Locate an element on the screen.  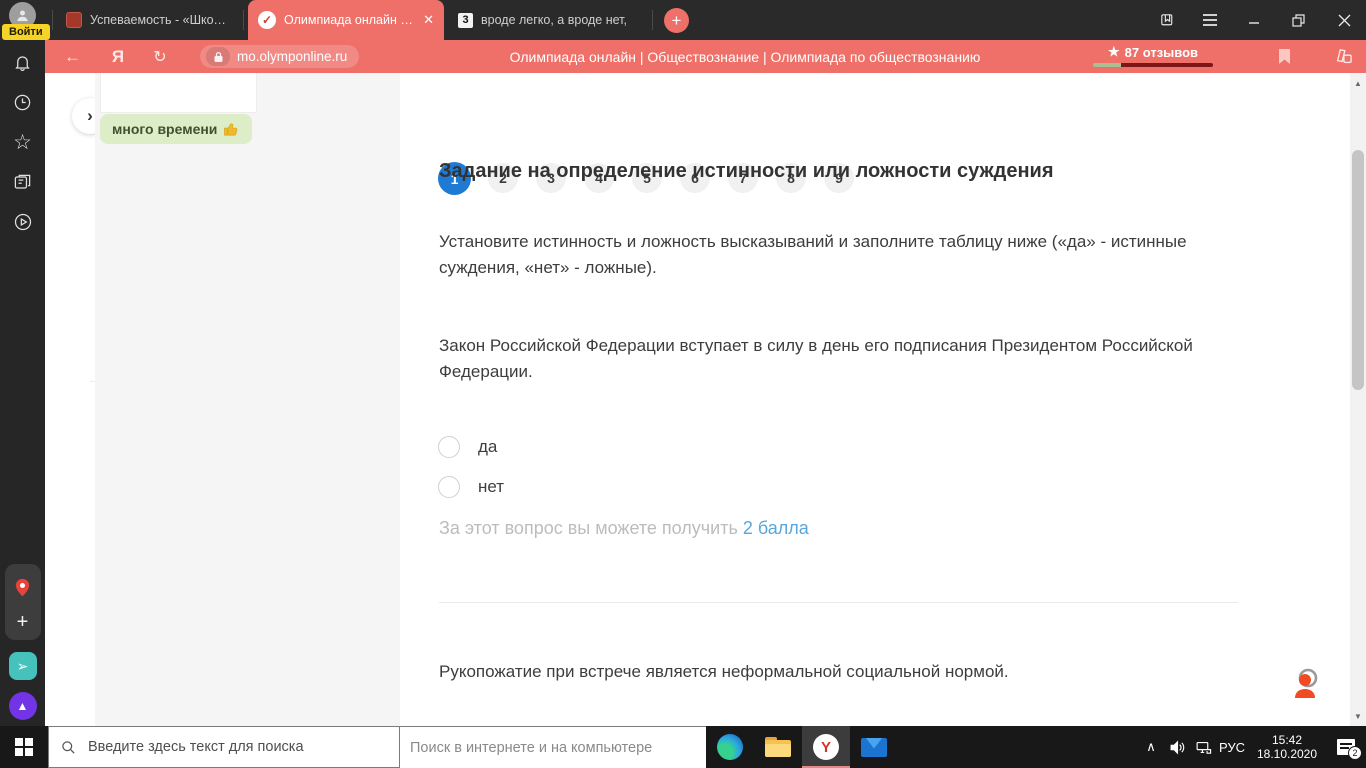
history-button is located at coordinates (22, 102).